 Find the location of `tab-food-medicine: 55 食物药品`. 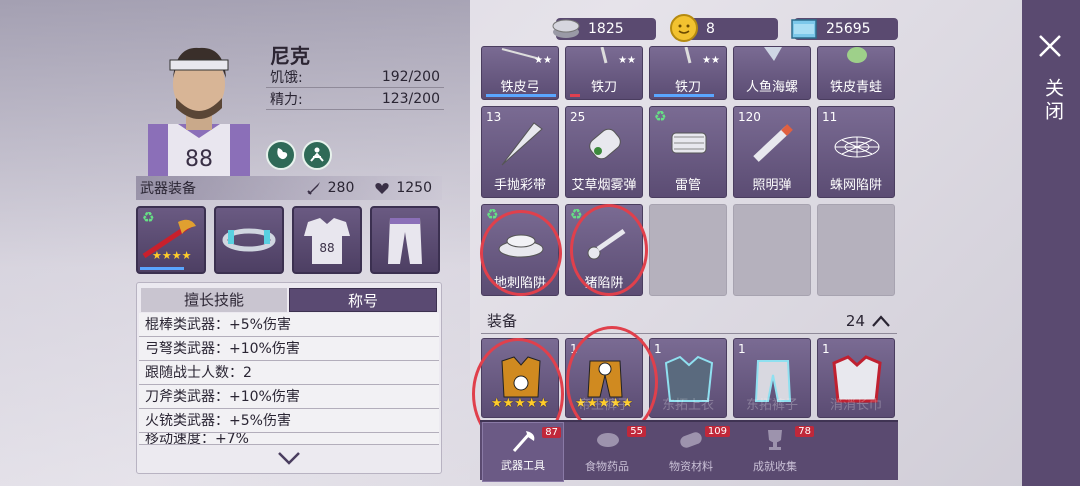

tab-food-medicine: 55 食物药品 is located at coordinates (607, 452).